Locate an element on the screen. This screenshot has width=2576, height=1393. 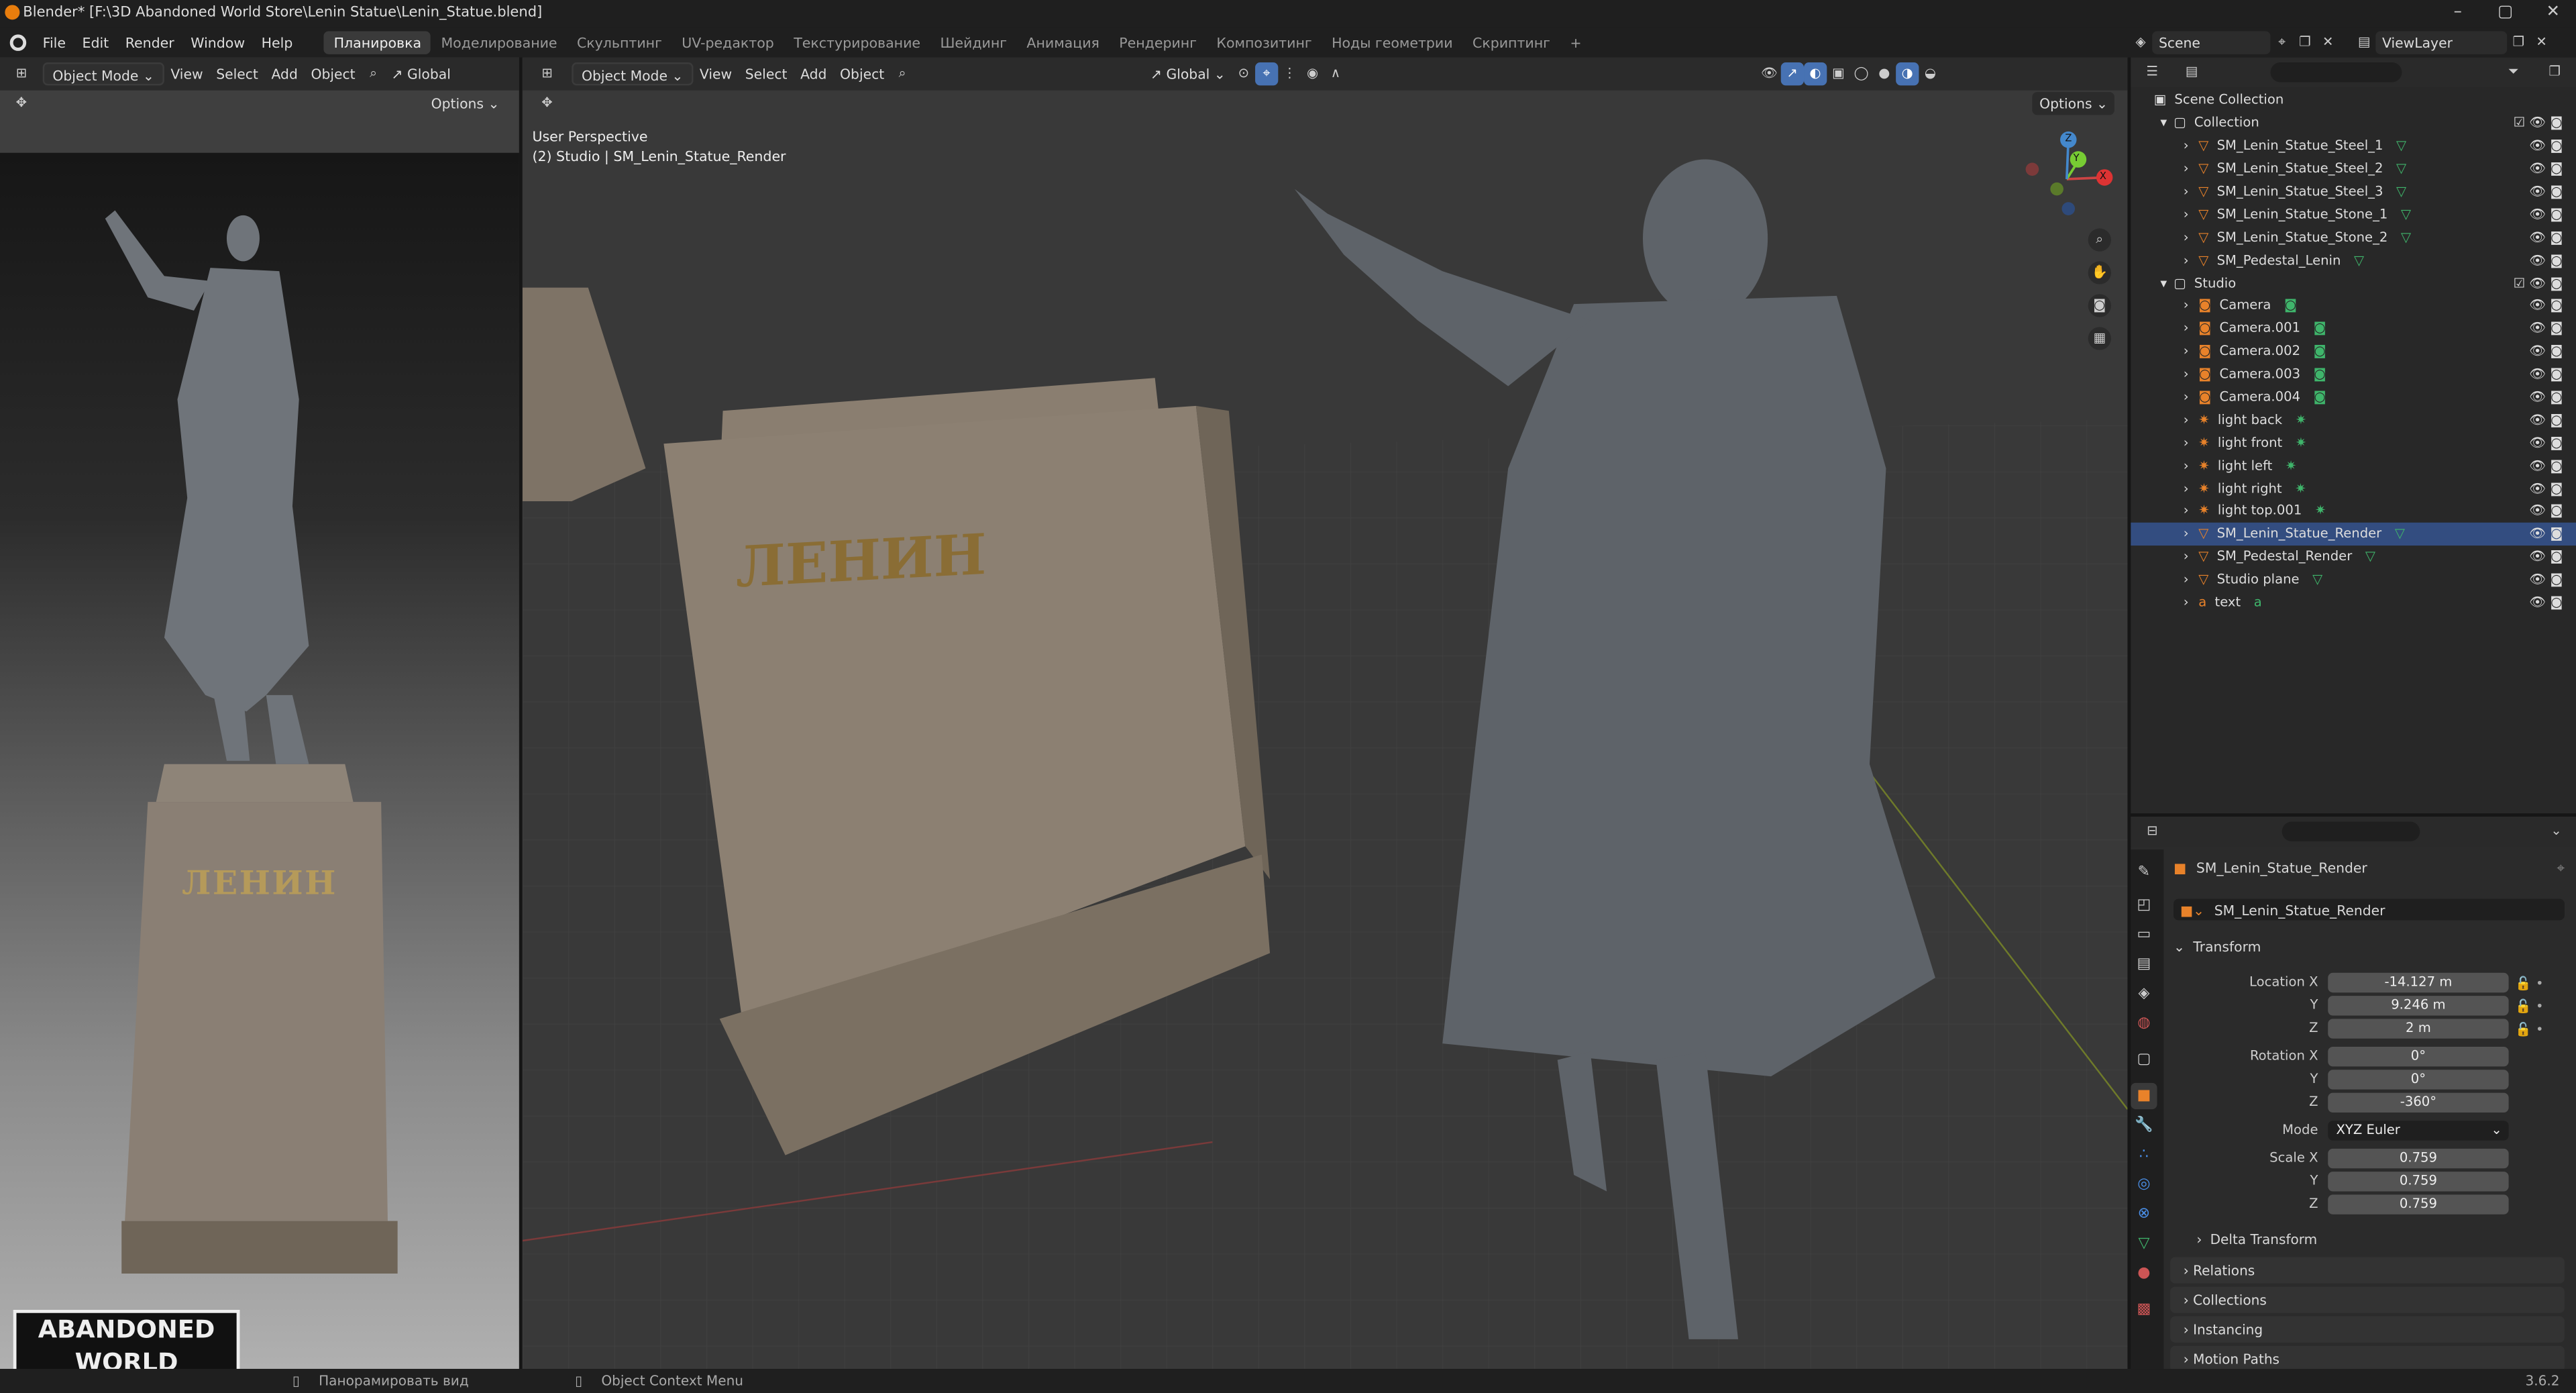
outliner-editor-icon: ☰ is located at coordinates (2152, 72).